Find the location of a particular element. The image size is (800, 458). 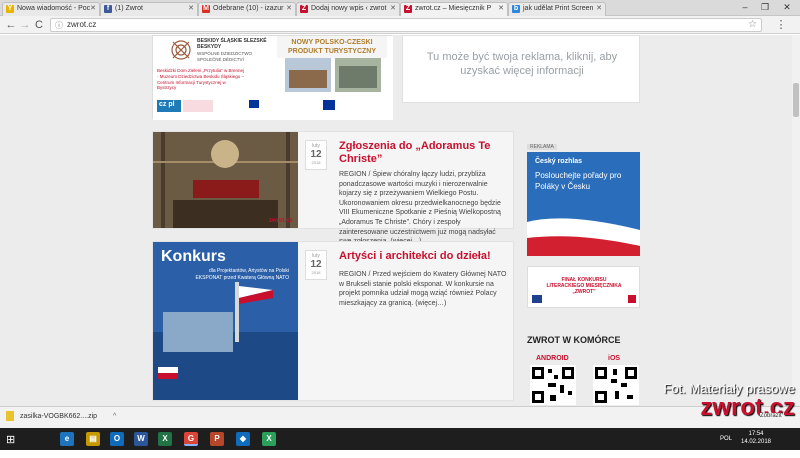

word-icon: W is located at coordinates (141, 439).